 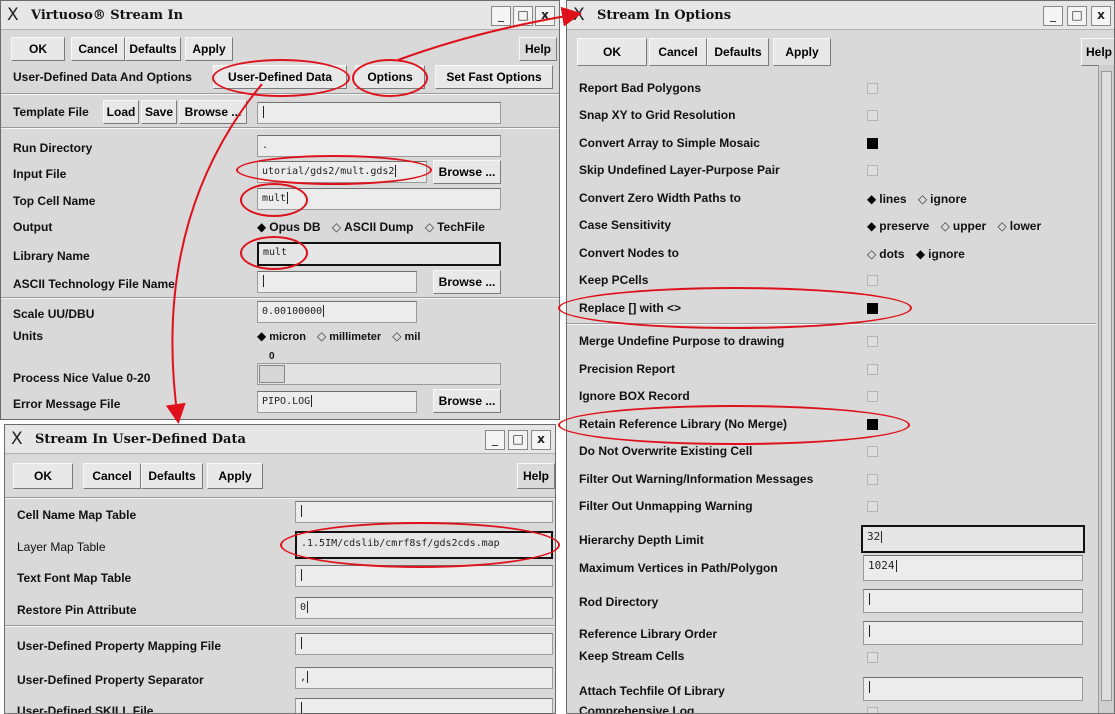 What do you see at coordinates (379, 146) in the screenshot?
I see `run-directory-field: .` at bounding box center [379, 146].